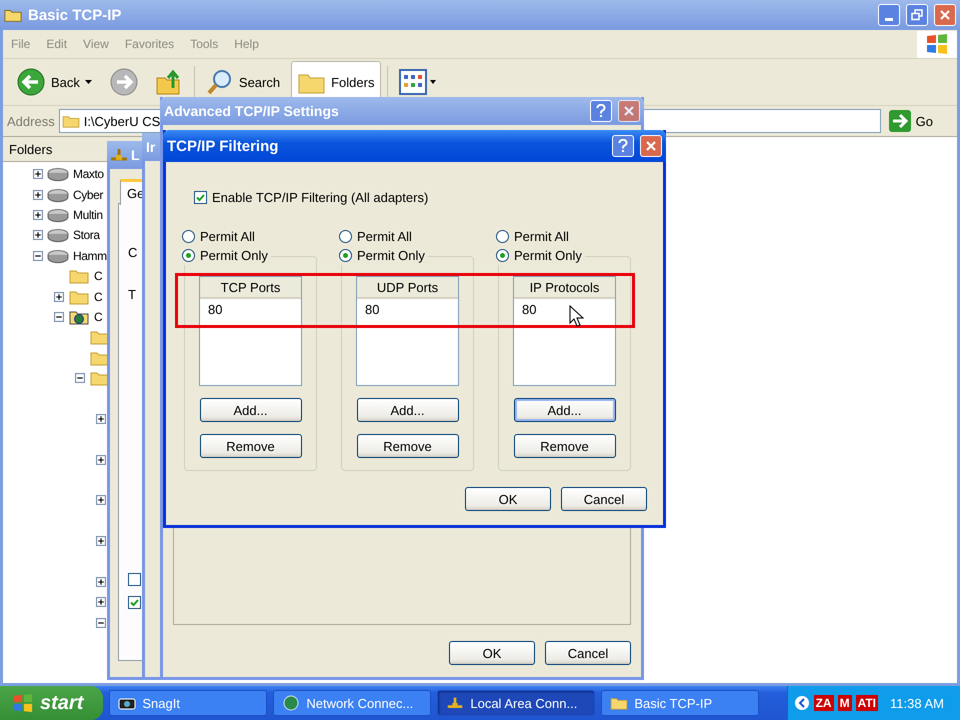 This screenshot has height=720, width=960. I want to click on dialog-title: Advanced TCP/IP Settings, so click(251, 111).